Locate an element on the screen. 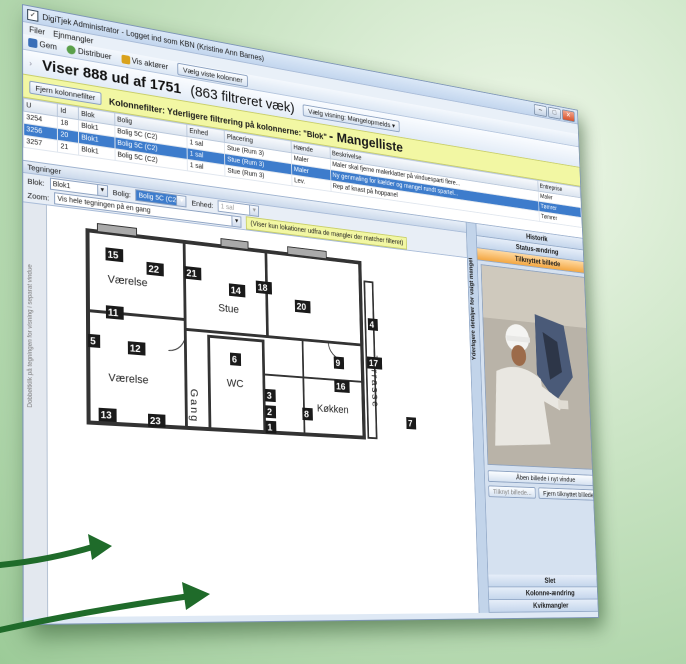 Image resolution: width=686 pixels, height=664 pixels. defect-marker: 13 is located at coordinates (107, 414).